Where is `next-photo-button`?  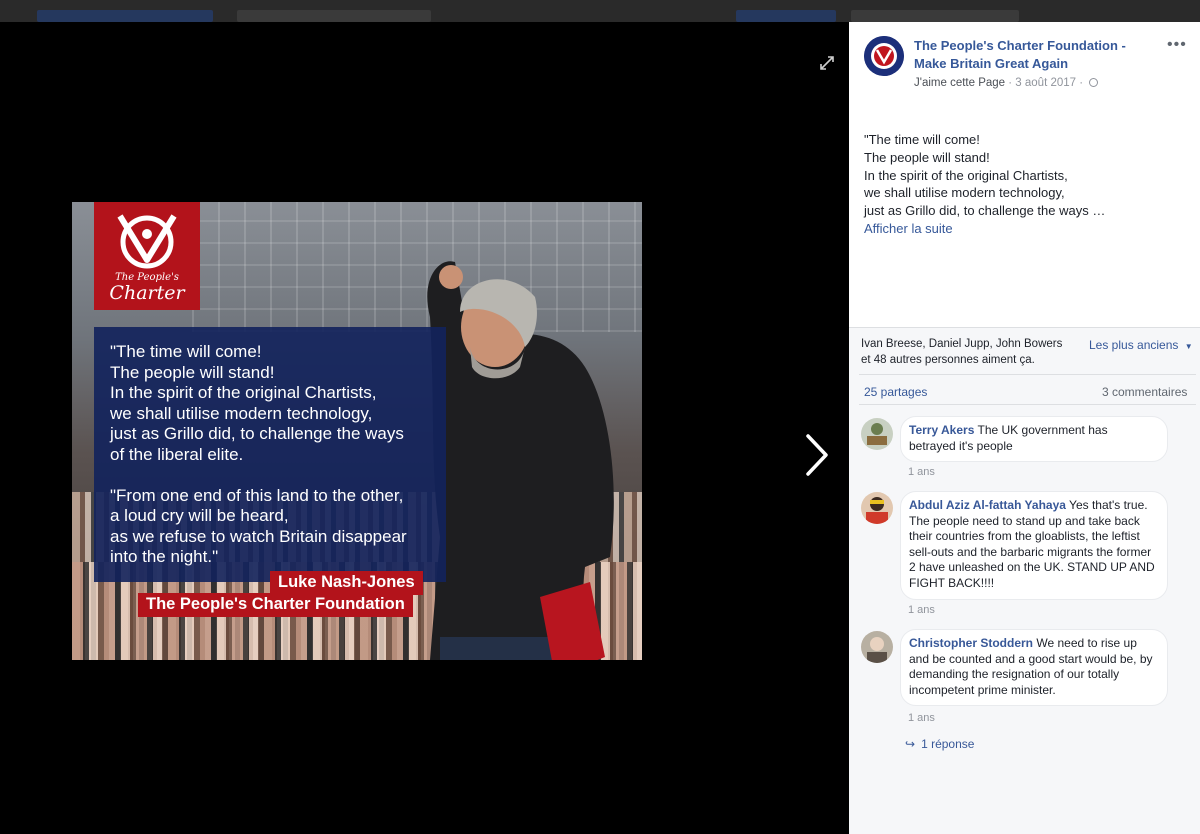 next-photo-button is located at coordinates (817, 455).